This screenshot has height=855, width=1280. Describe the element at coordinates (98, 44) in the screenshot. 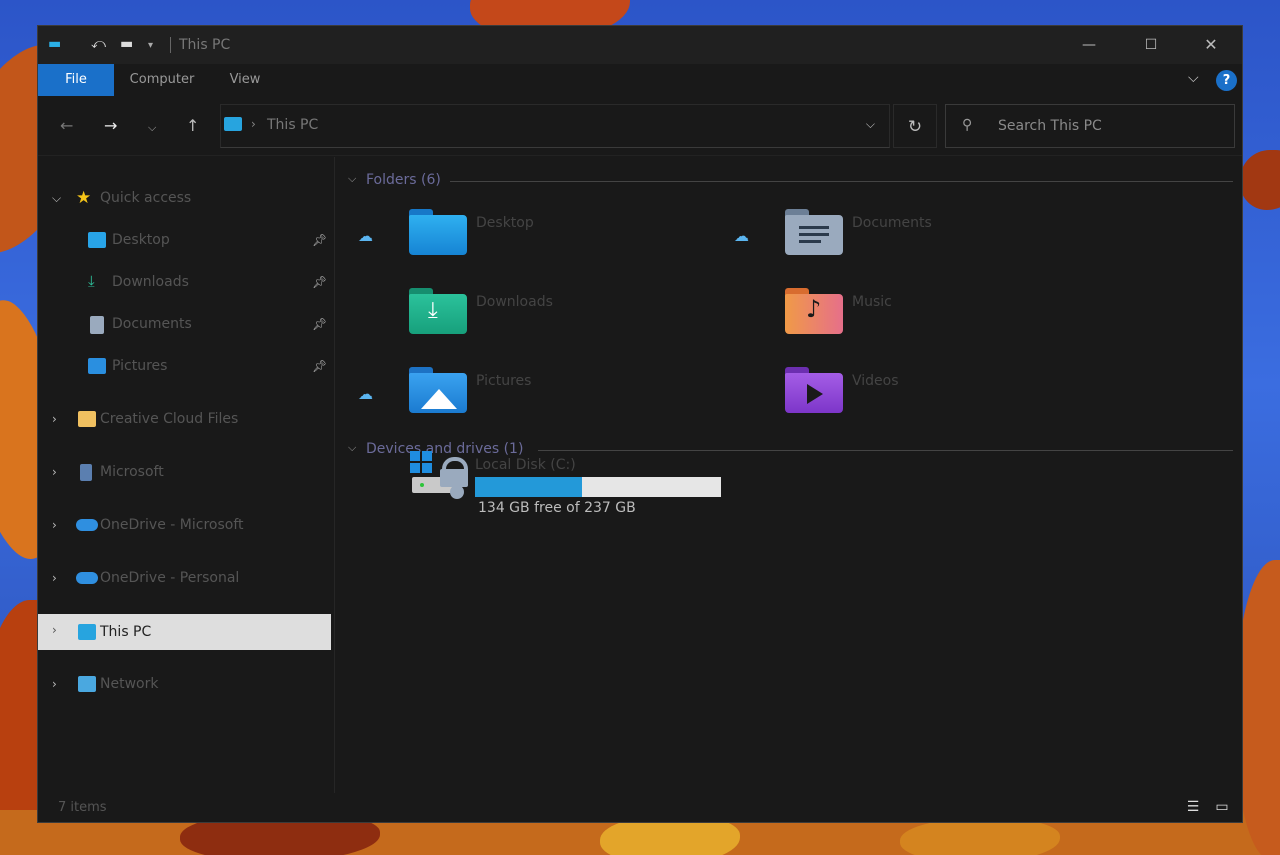

I see `undo-icon: ⤺` at that location.